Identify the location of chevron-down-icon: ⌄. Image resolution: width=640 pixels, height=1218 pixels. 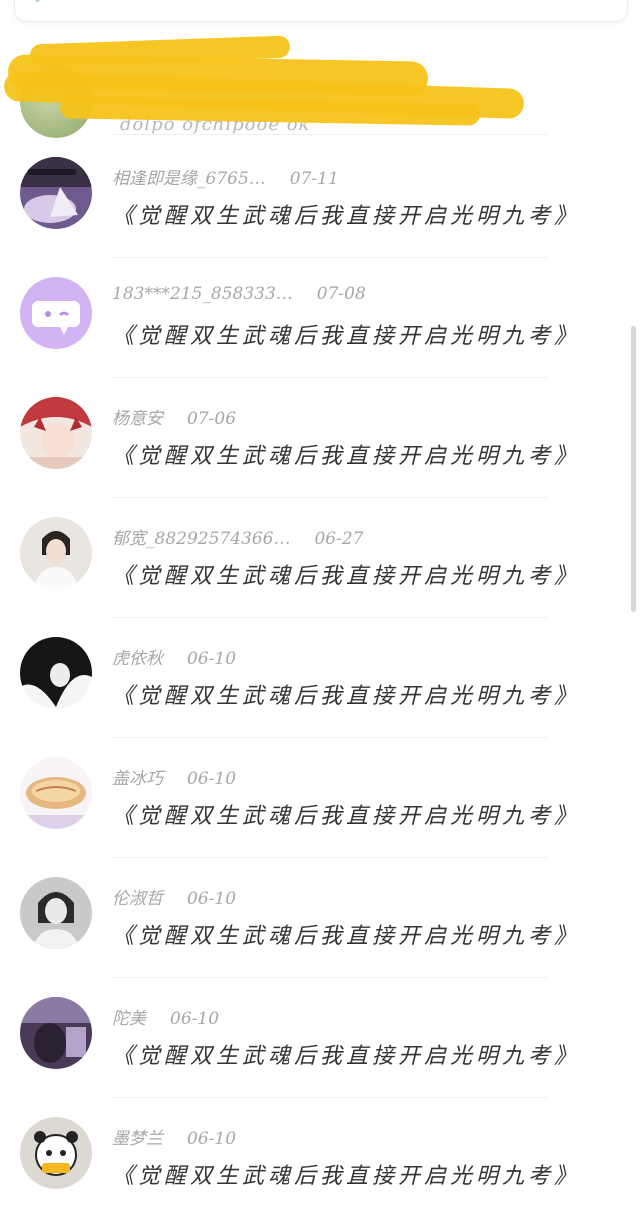
(37, 3).